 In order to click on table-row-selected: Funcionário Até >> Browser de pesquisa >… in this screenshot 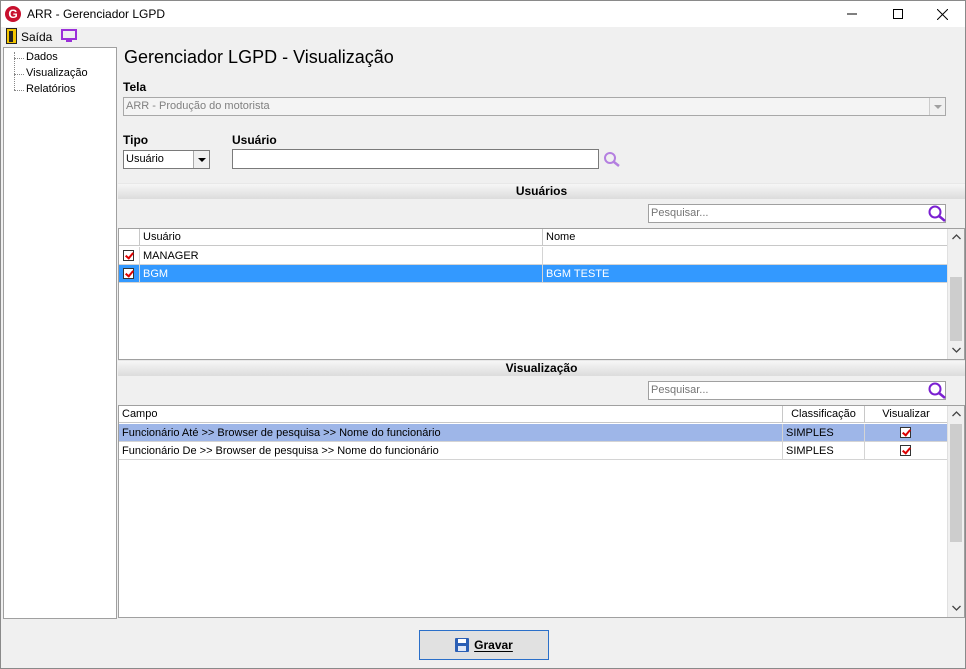, I will do `click(533, 433)`.